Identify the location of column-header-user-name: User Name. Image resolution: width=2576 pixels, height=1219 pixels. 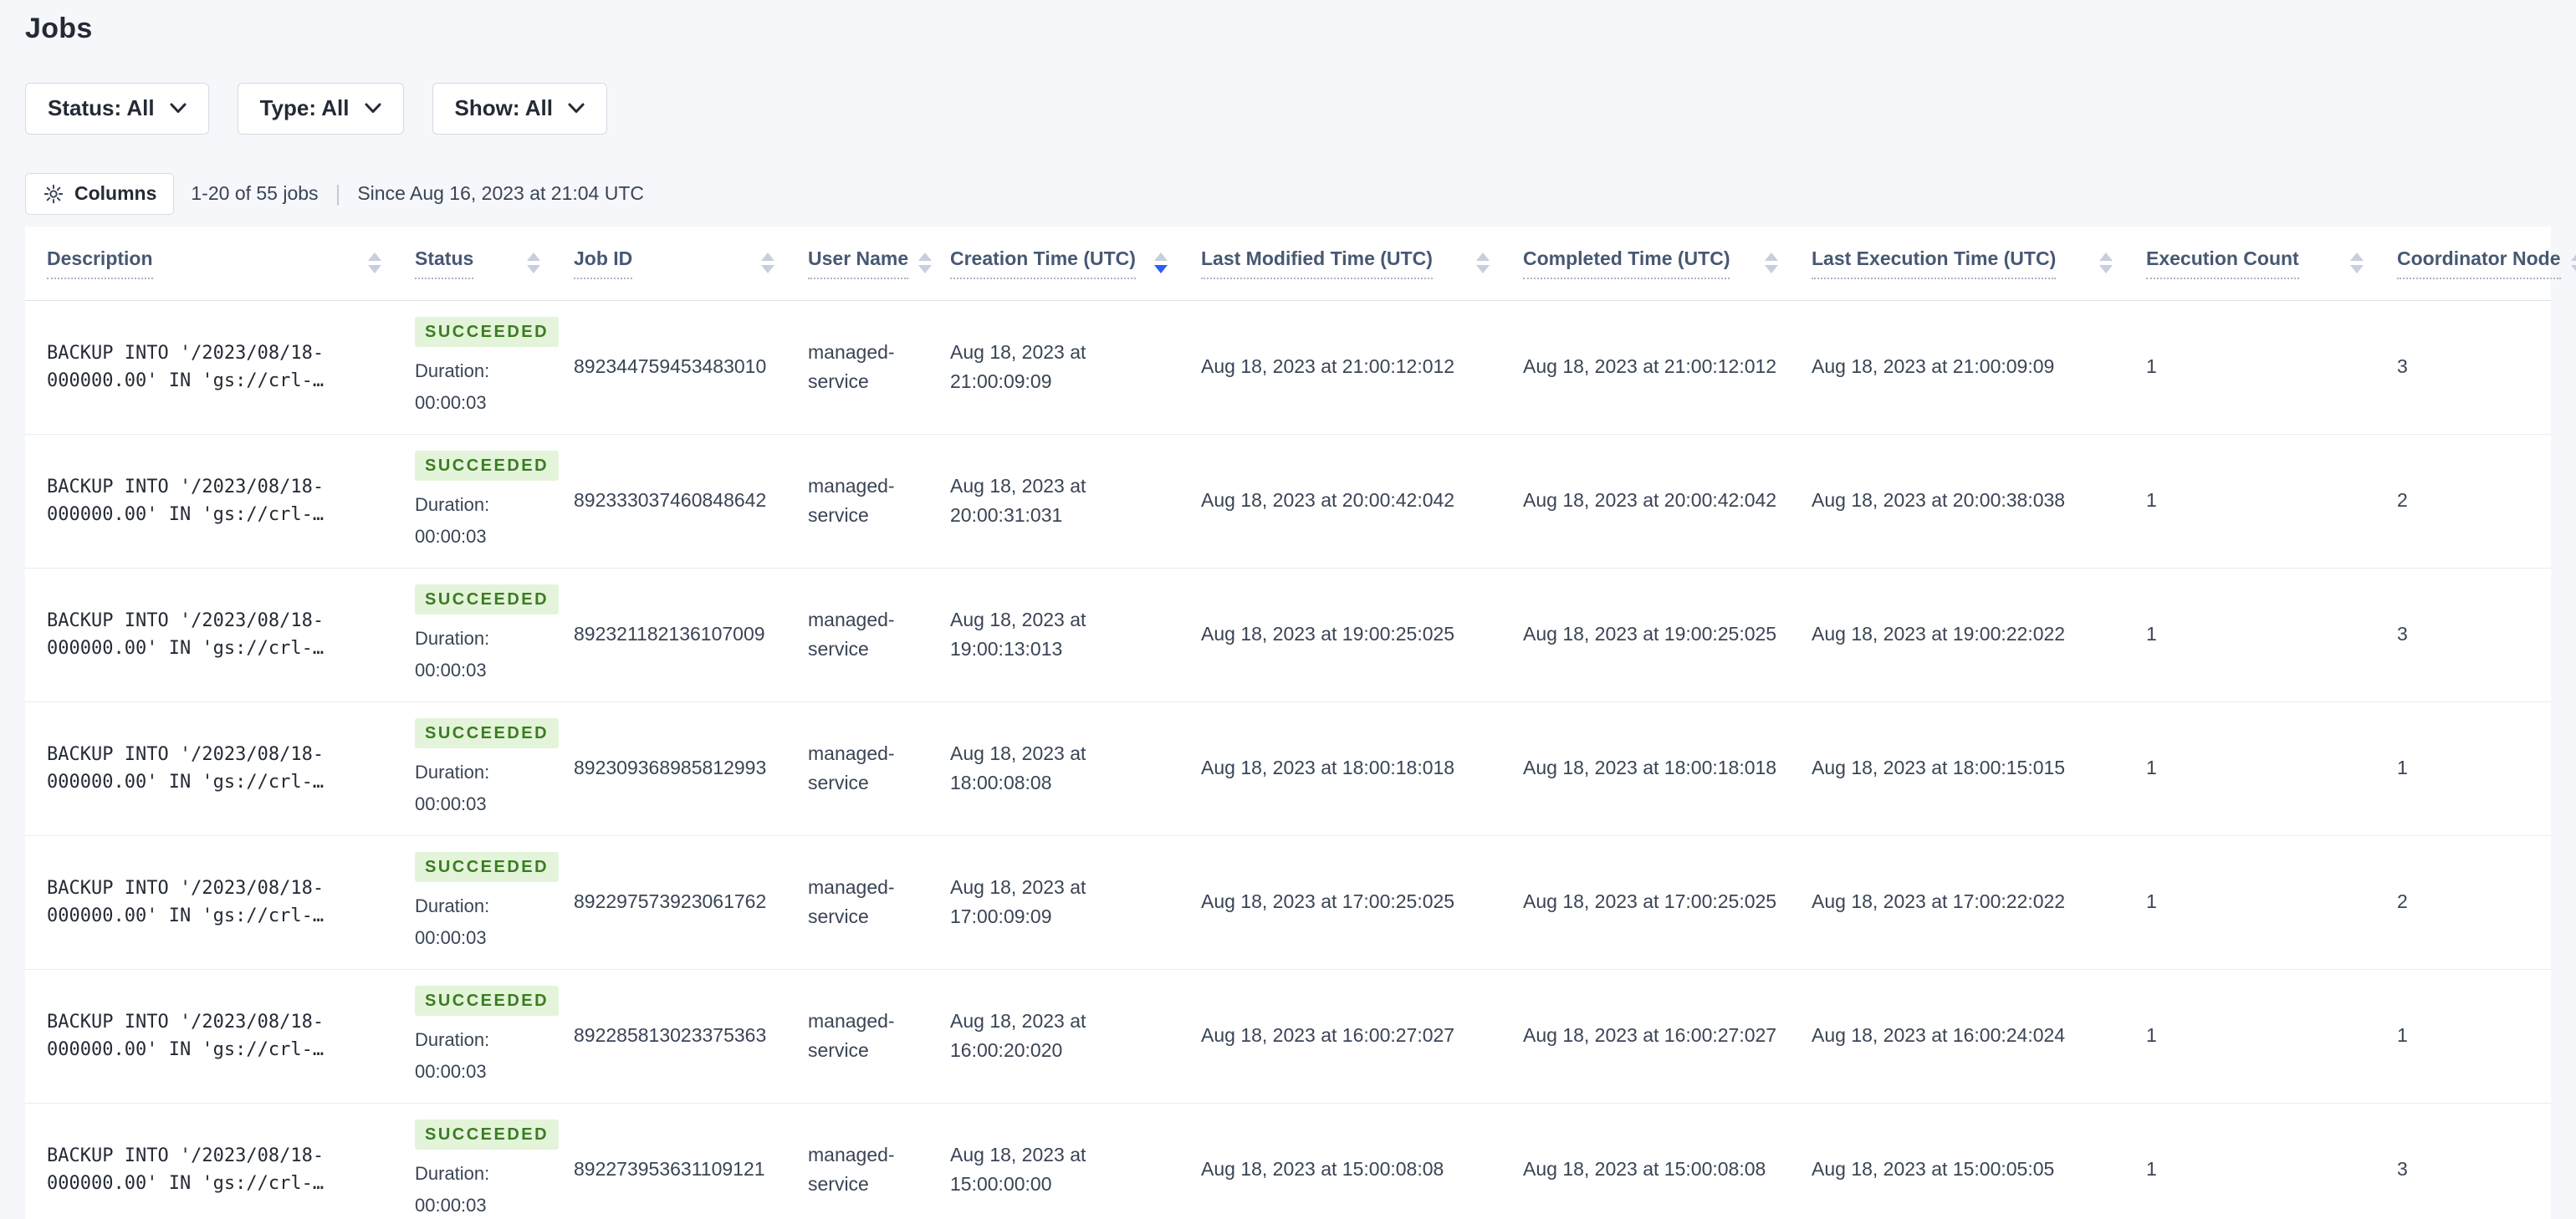
(879, 263).